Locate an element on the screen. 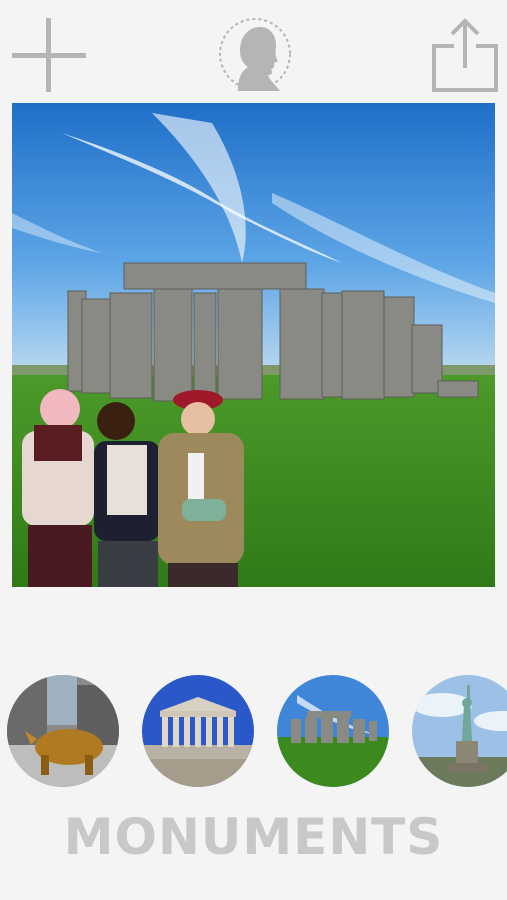 The height and width of the screenshot is (900, 507). monument-thumbnail-strip is located at coordinates (253, 731).